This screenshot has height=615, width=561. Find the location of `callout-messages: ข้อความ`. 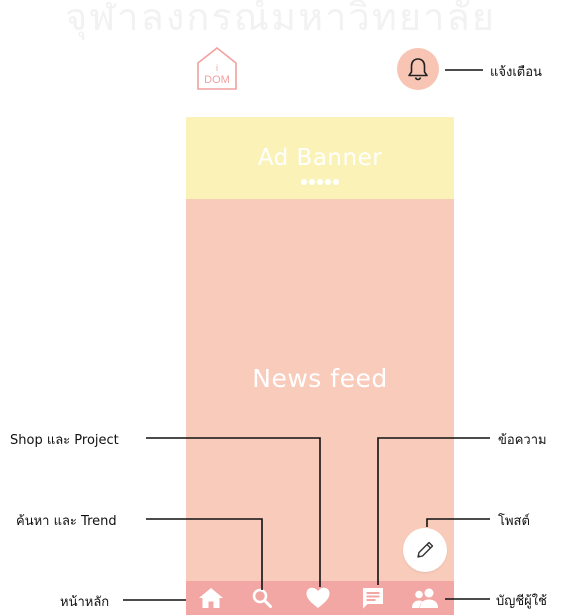

callout-messages: ข้อความ is located at coordinates (522, 440).